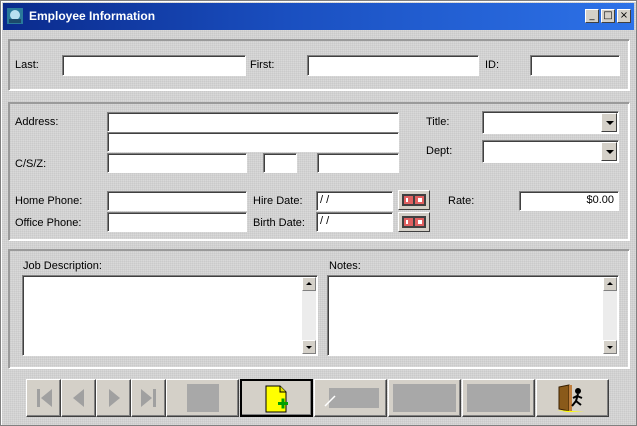 The height and width of the screenshot is (426, 637). What do you see at coordinates (624, 16) in the screenshot?
I see `close-button: ×` at bounding box center [624, 16].